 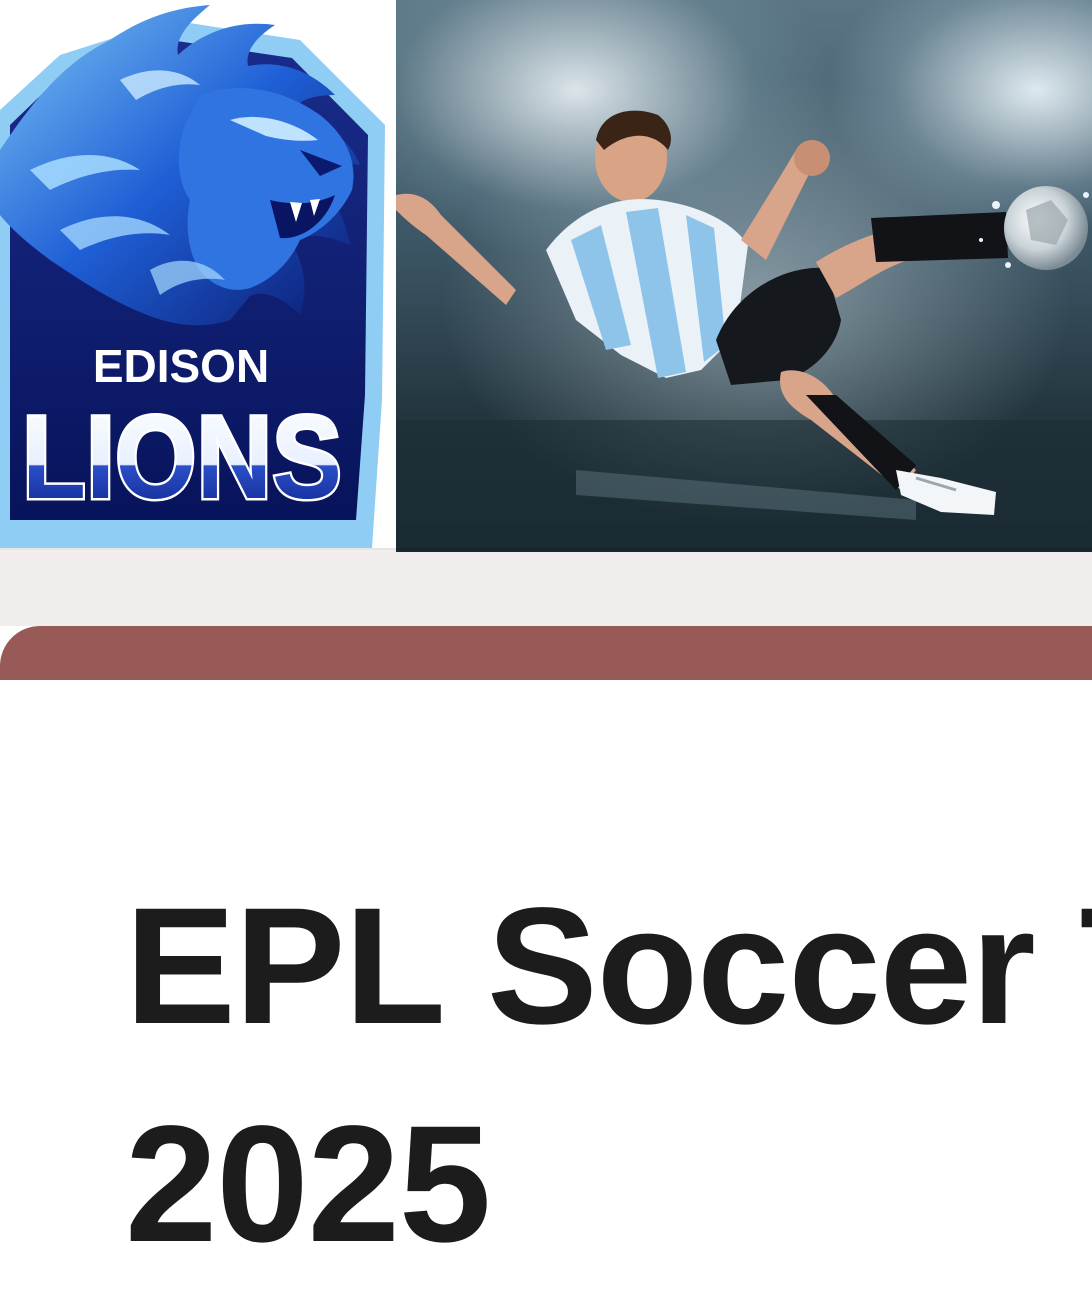 What do you see at coordinates (182, 458) in the screenshot?
I see `logo-text-lions: LIONS` at bounding box center [182, 458].